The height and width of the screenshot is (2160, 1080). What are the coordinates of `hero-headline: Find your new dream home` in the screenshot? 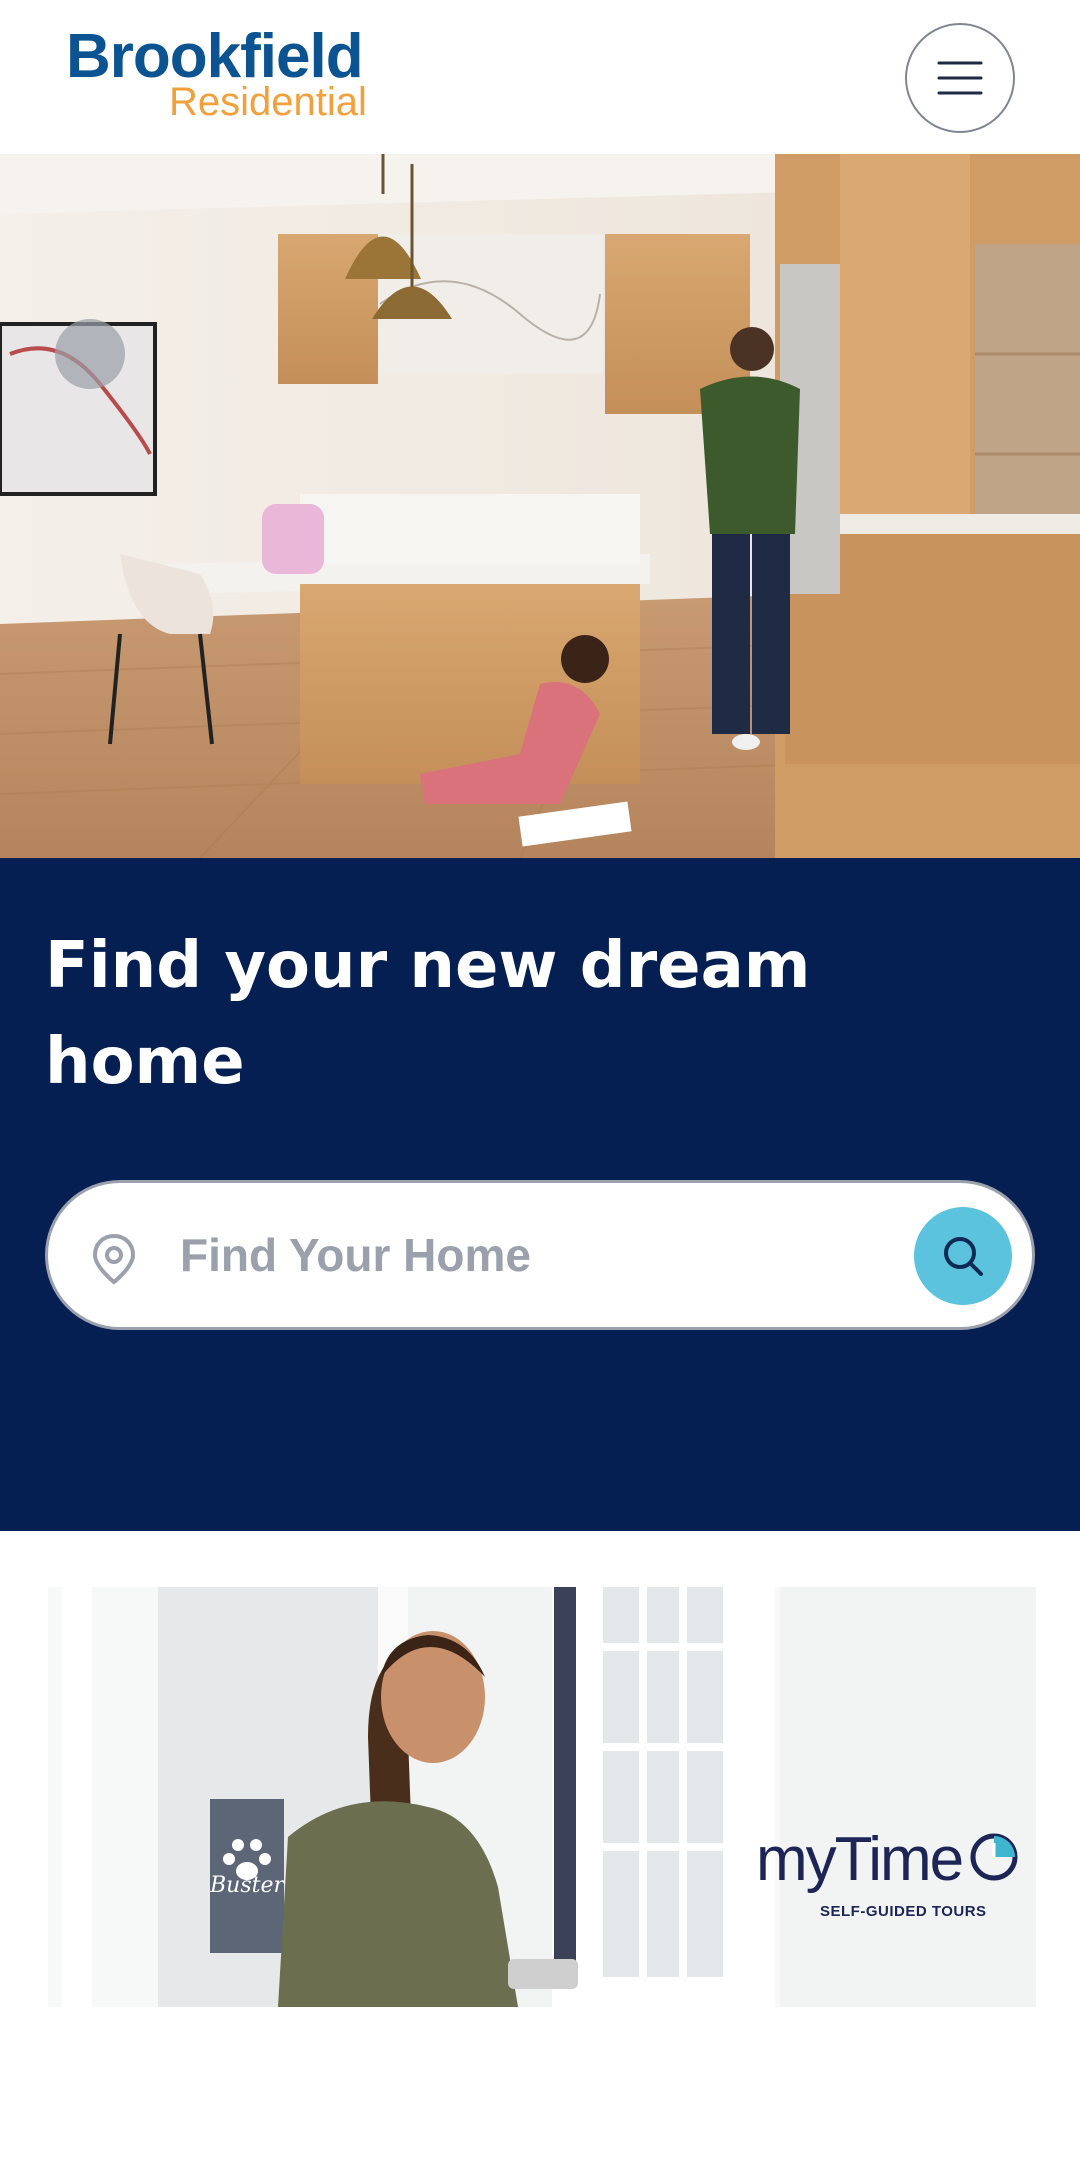 It's located at (428, 1014).